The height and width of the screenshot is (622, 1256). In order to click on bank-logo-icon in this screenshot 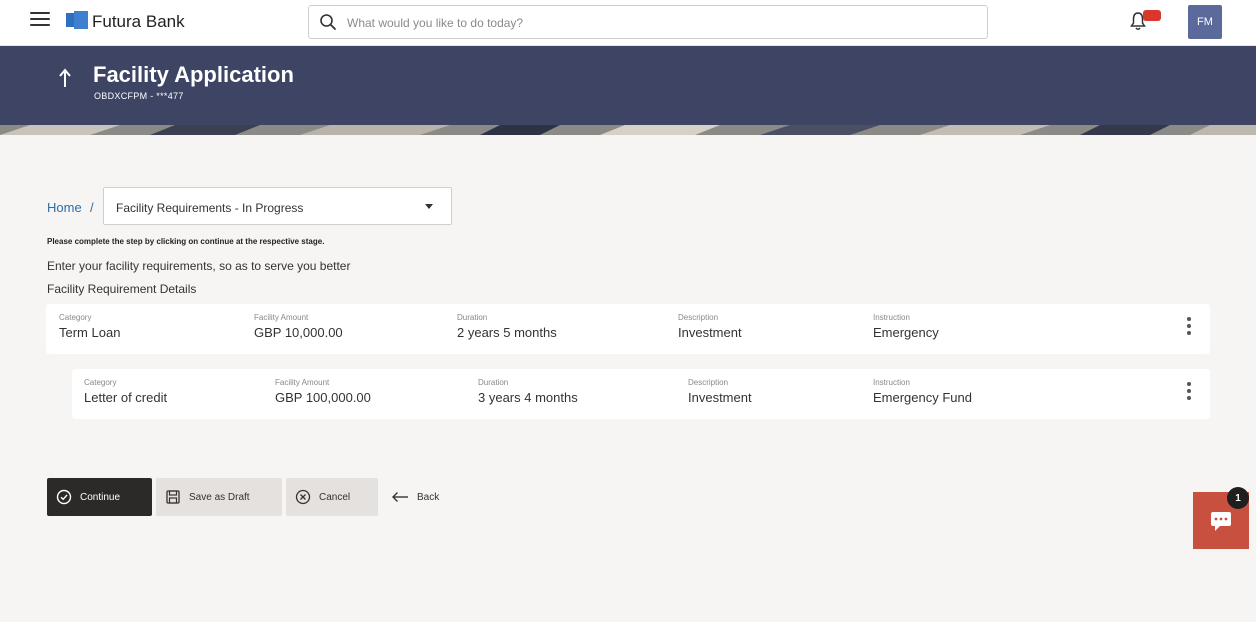, I will do `click(77, 20)`.